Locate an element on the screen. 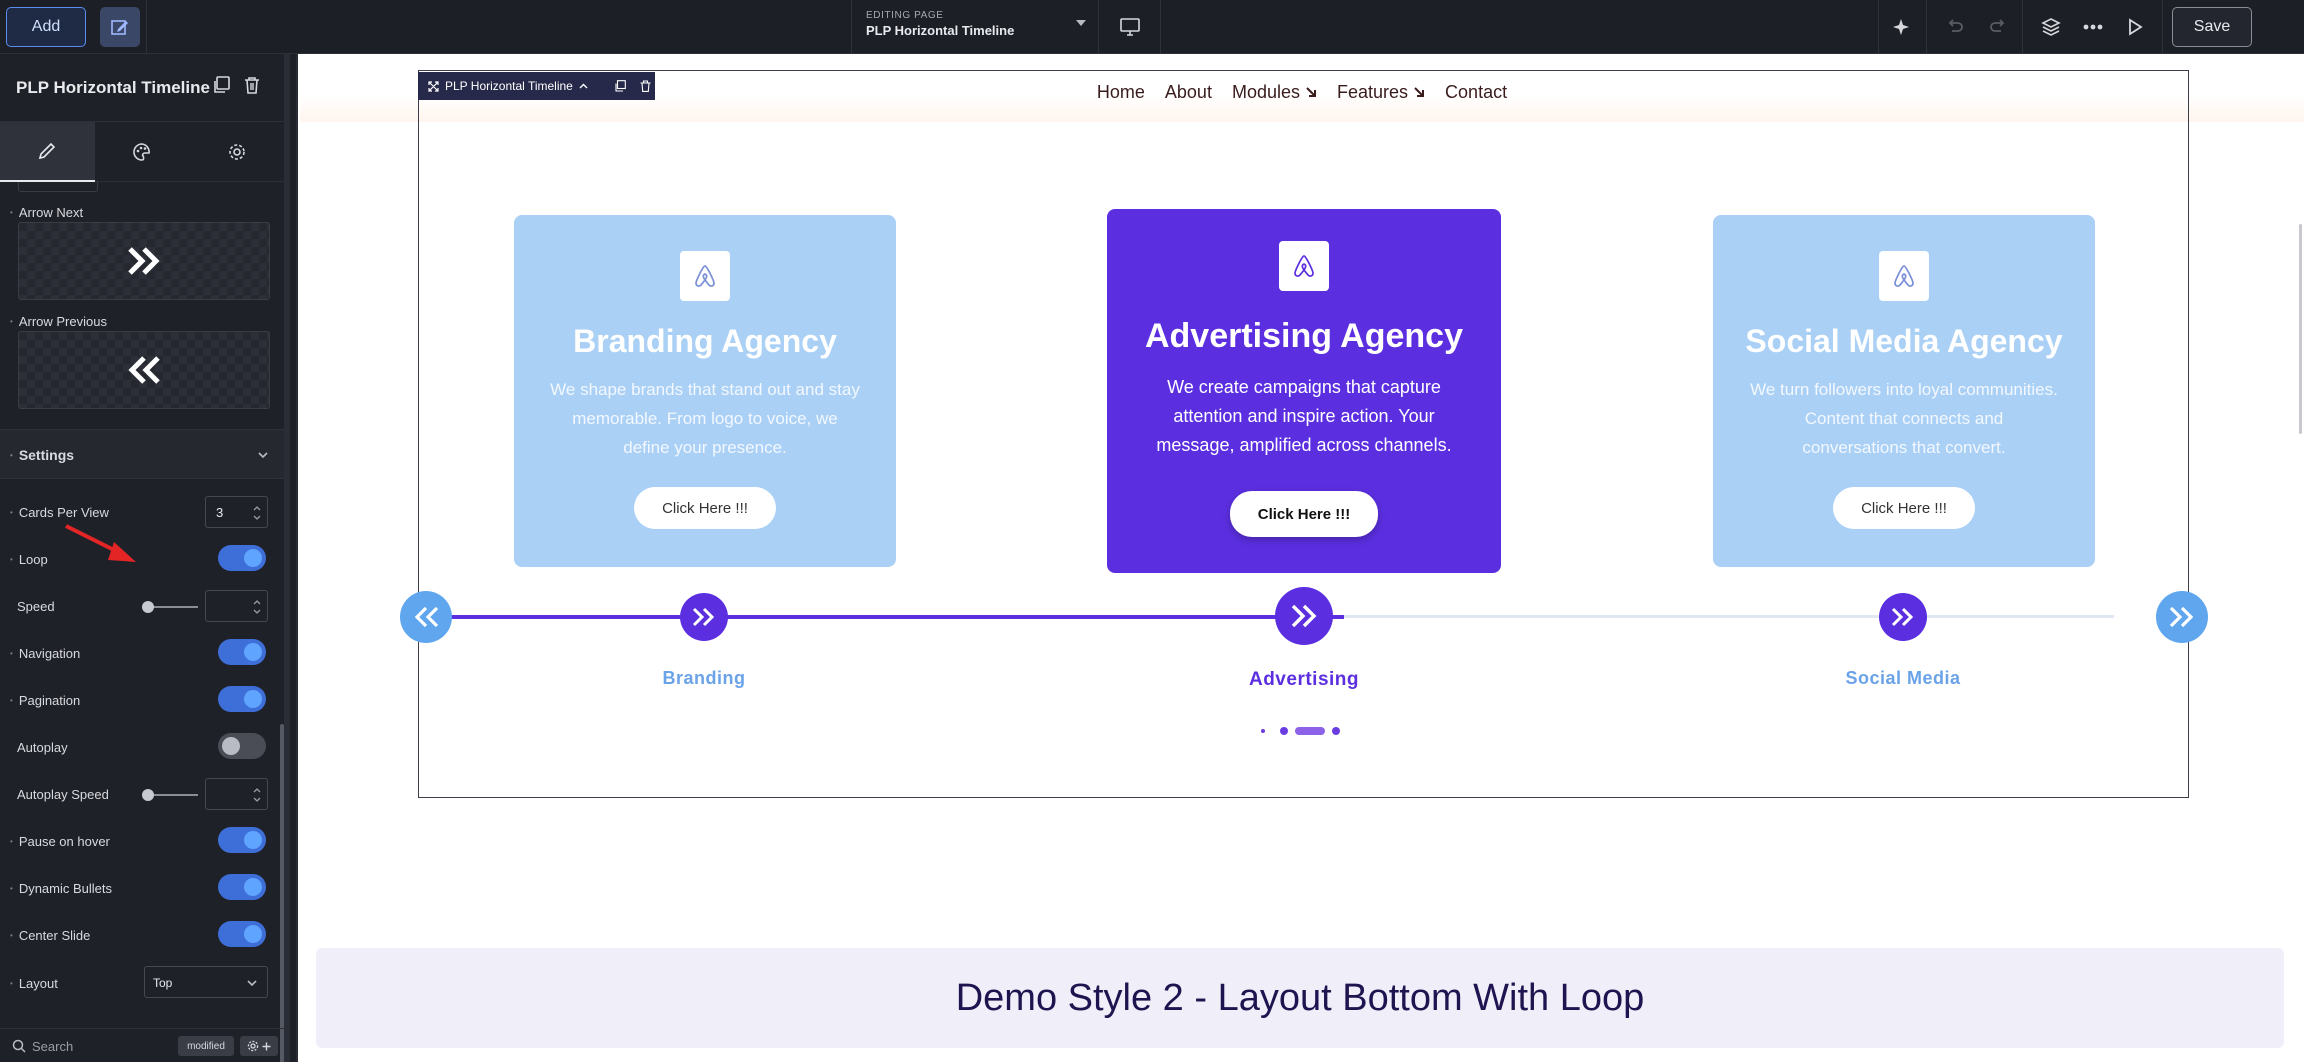  pencil-icon is located at coordinates (47, 151).